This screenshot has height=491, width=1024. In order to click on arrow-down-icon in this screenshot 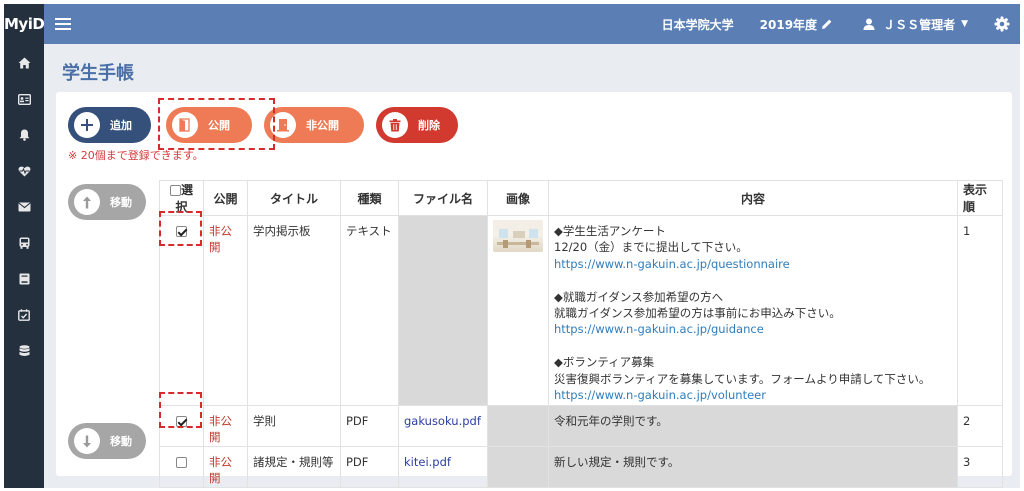, I will do `click(87, 441)`.